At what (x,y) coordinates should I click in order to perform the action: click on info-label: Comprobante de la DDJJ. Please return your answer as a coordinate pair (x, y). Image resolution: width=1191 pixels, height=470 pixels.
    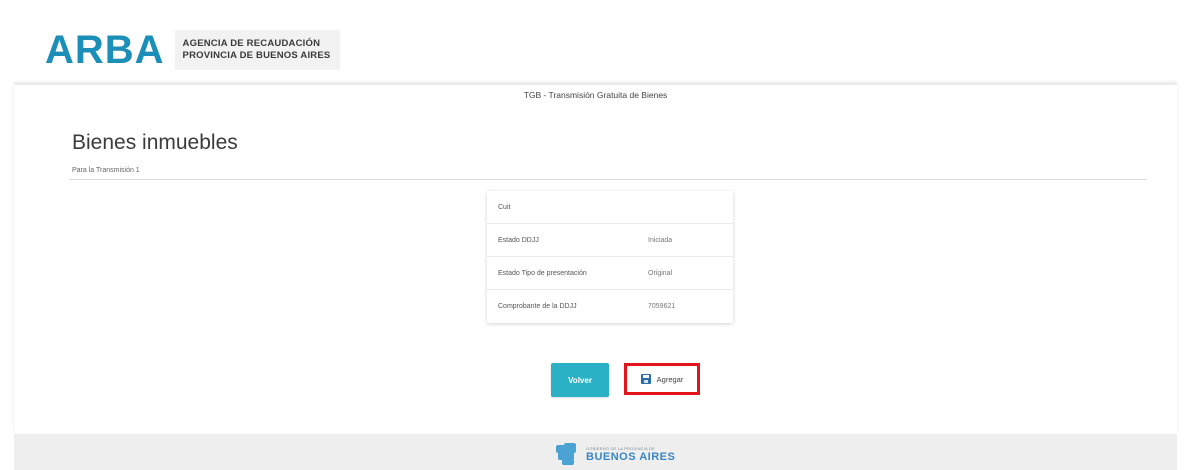
    Looking at the image, I should click on (537, 306).